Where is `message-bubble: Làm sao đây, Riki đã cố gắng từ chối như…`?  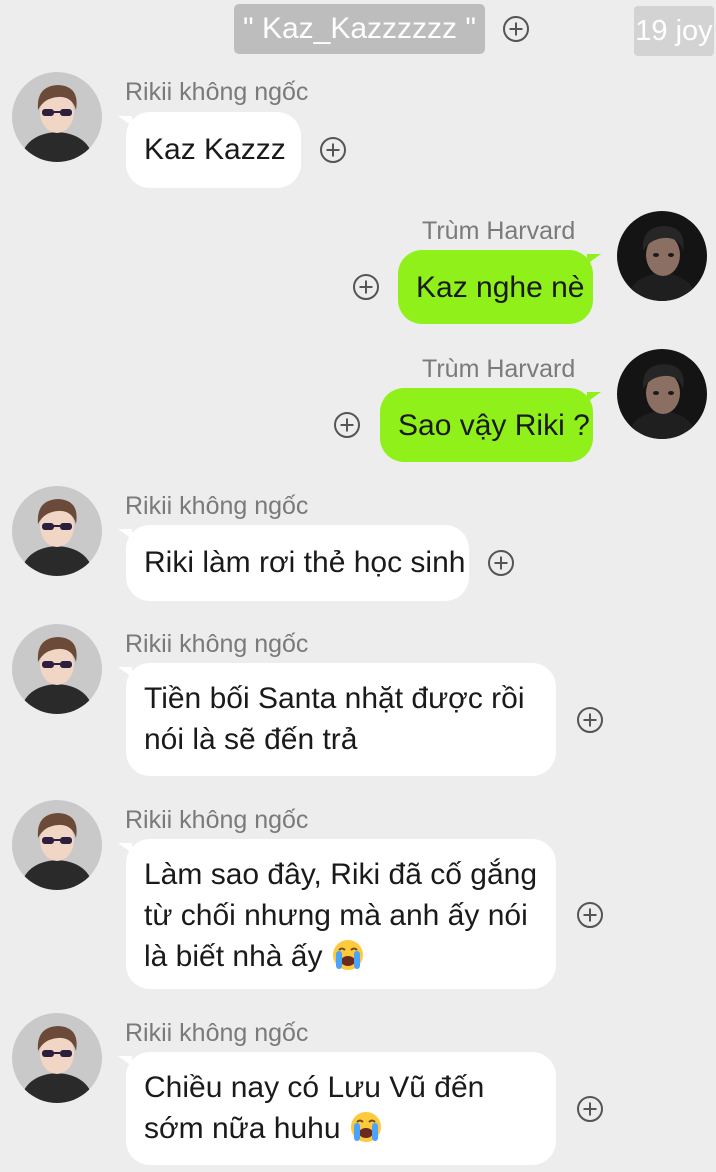
message-bubble: Làm sao đây, Riki đã cố gắng từ chối như… is located at coordinates (337, 914).